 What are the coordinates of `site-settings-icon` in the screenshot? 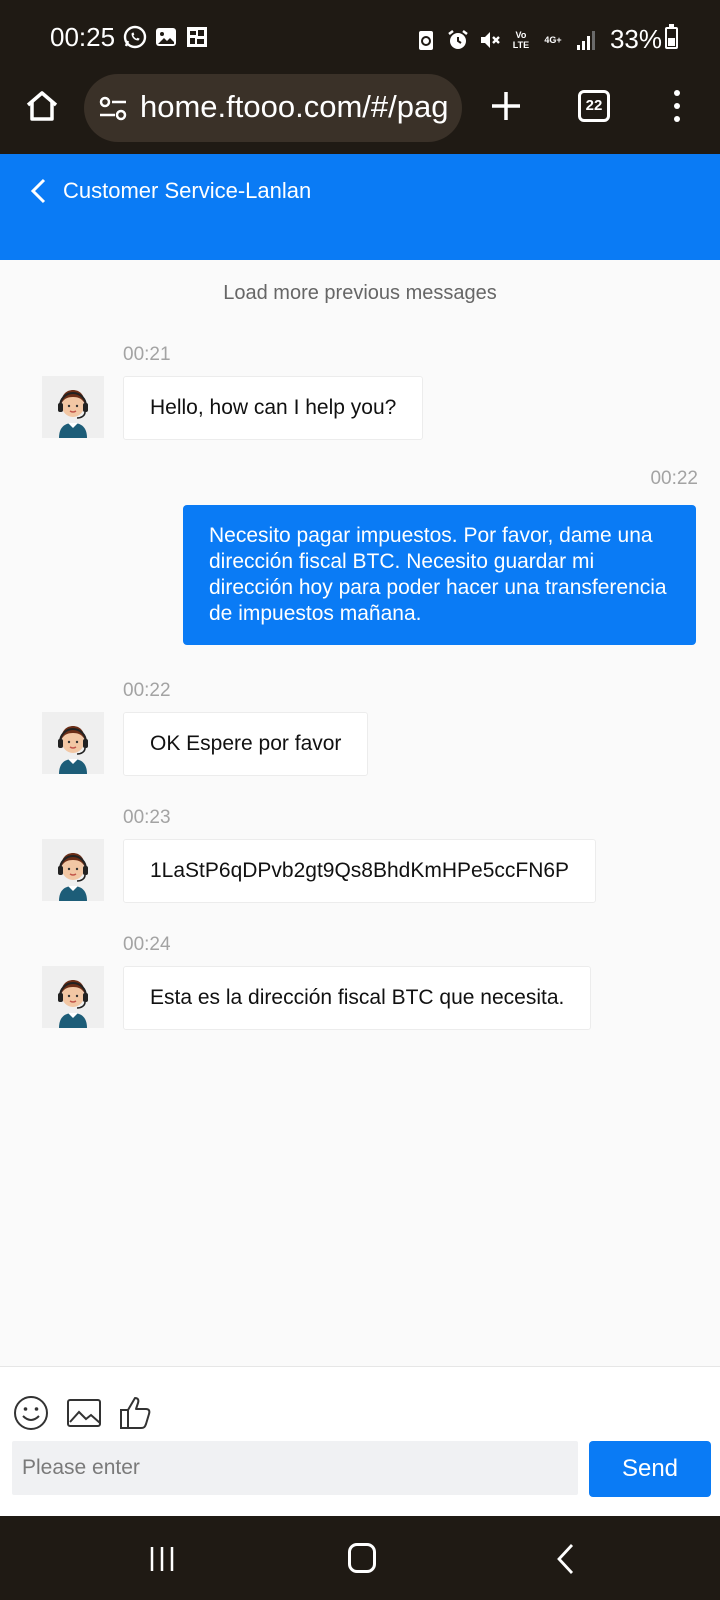 It's located at (113, 109).